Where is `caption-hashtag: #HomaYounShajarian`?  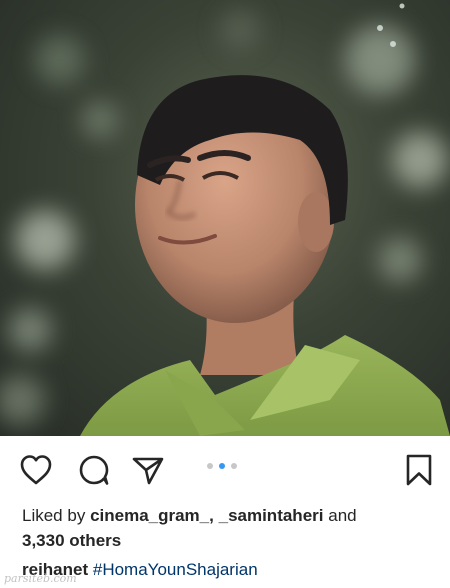 caption-hashtag: #HomaYounShajarian is located at coordinates (175, 569).